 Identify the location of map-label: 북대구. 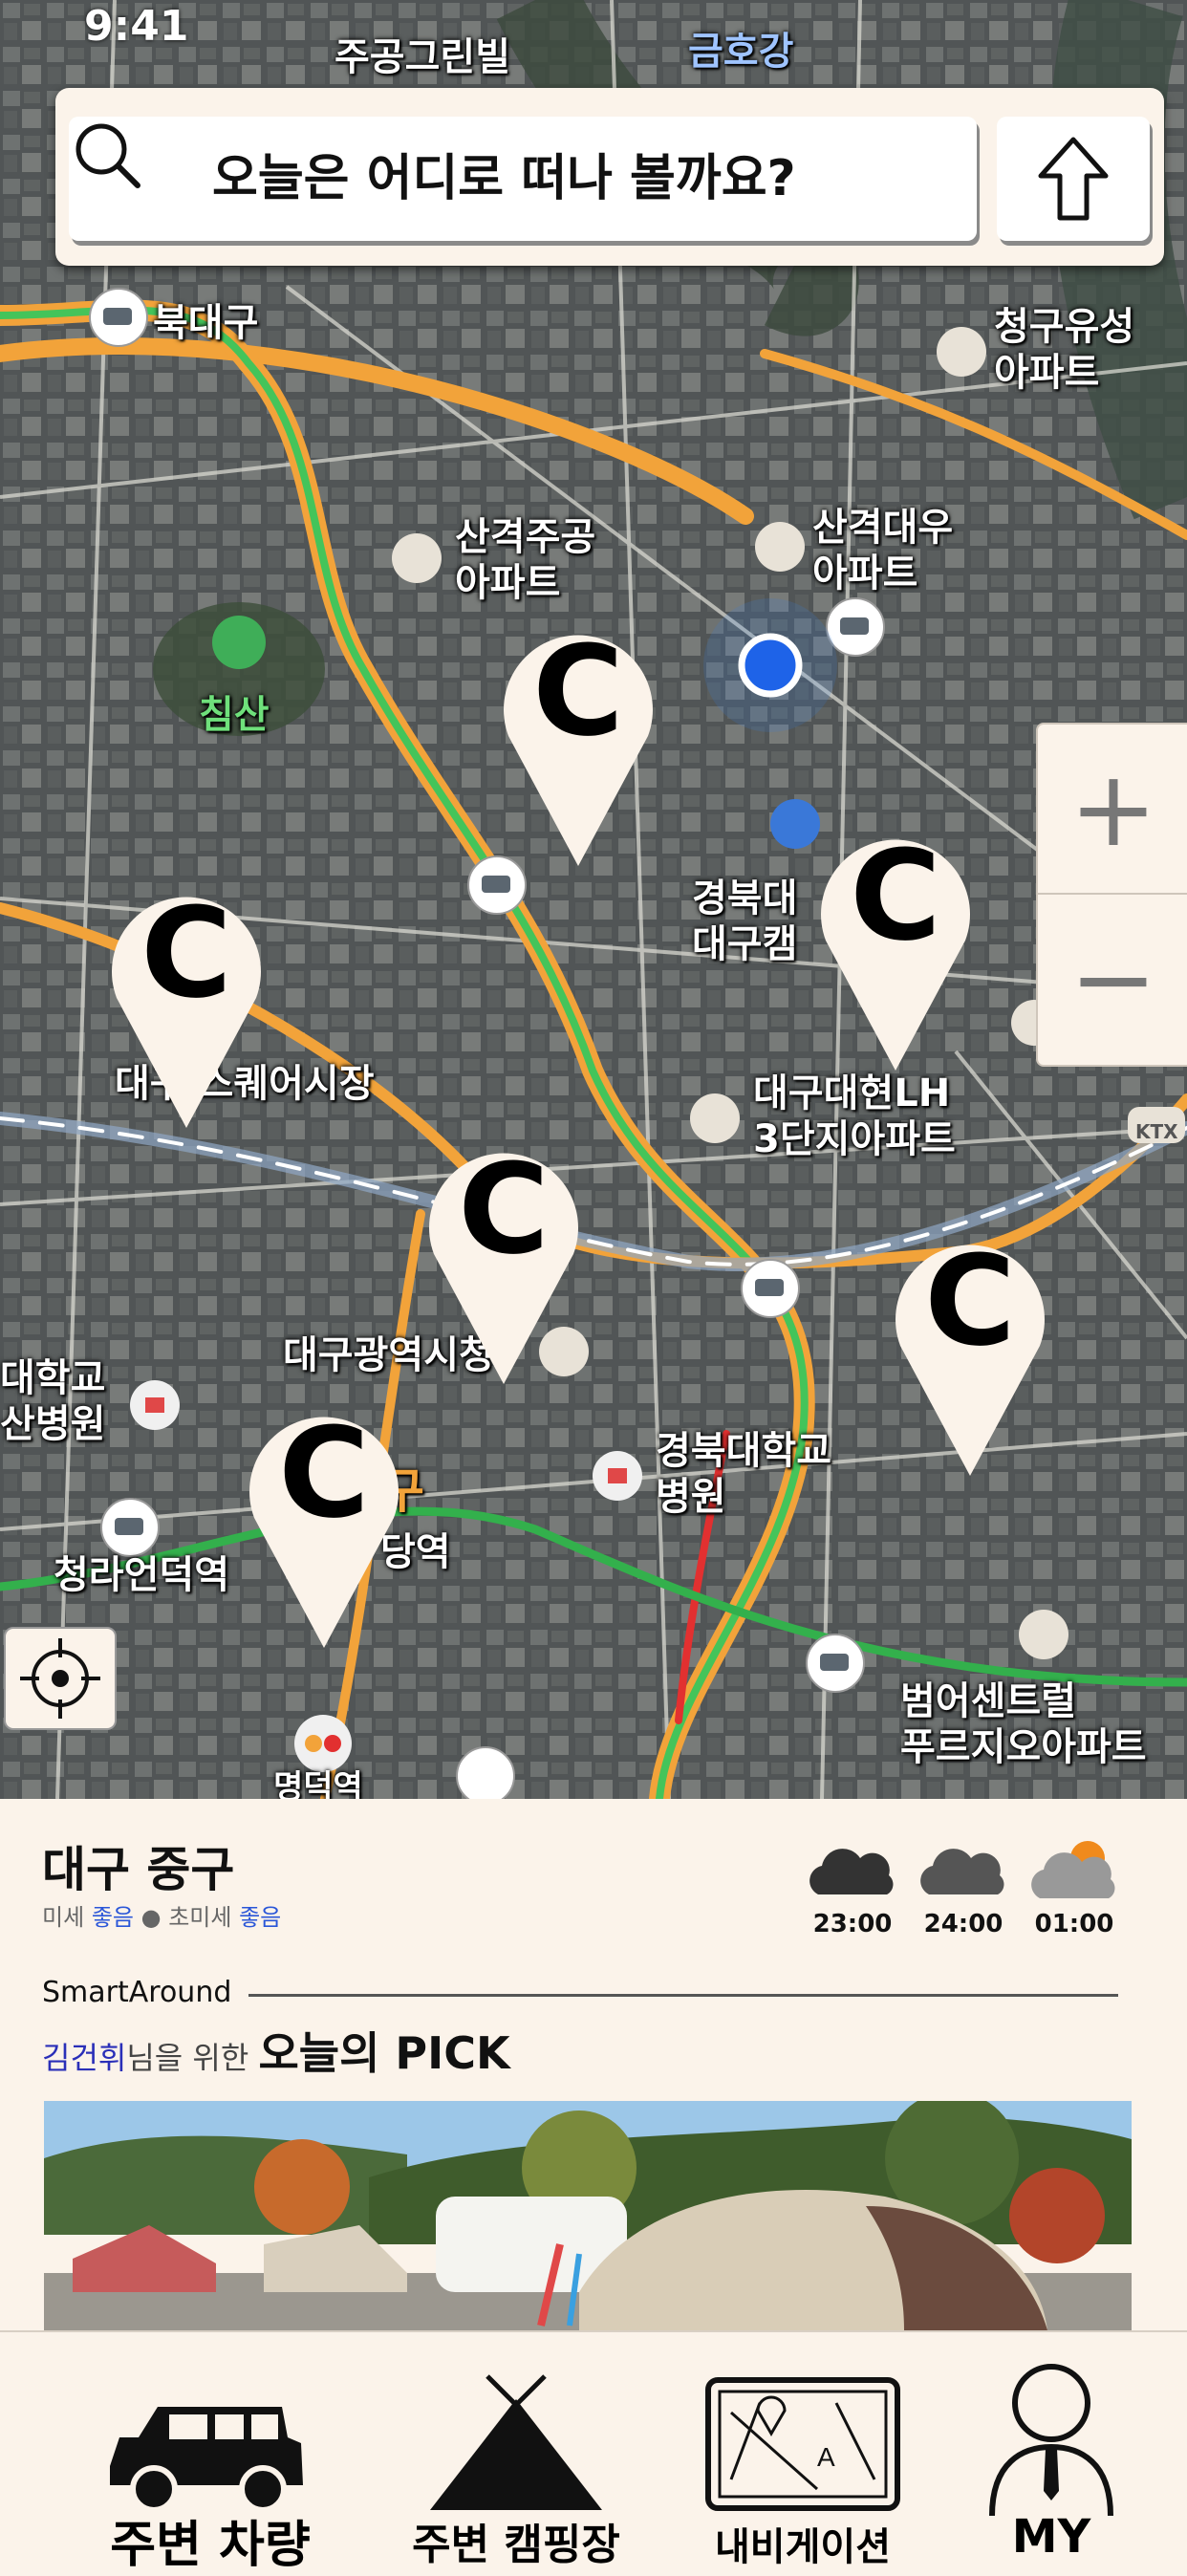
(206, 323).